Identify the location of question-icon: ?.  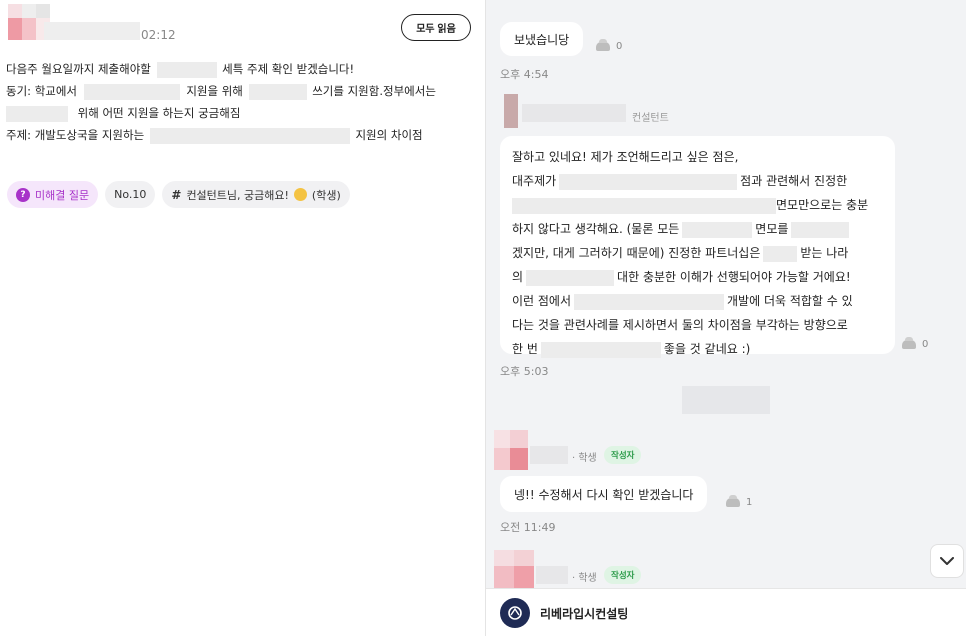
(23, 194).